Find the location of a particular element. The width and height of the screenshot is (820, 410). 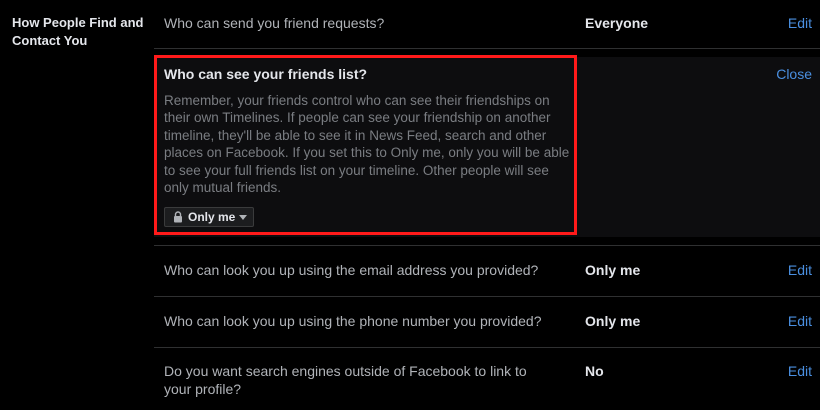

row-value: No is located at coordinates (594, 371).